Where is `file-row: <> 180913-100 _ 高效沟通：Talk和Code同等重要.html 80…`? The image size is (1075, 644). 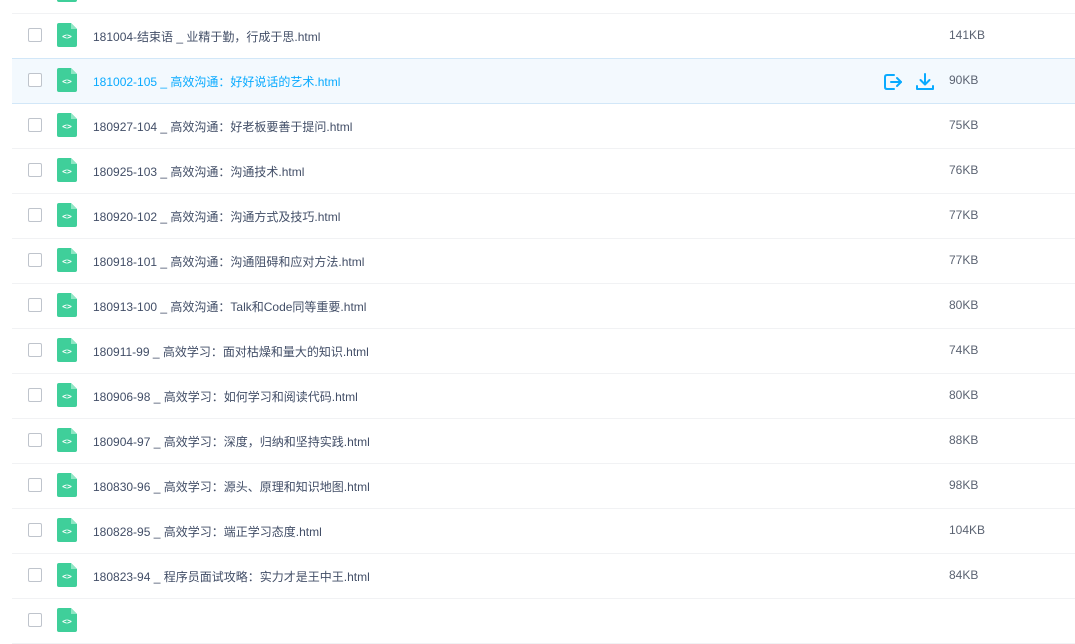 file-row: <> 180913-100 _ 高效沟通：Talk和Code同等重要.html 80… is located at coordinates (543, 306).